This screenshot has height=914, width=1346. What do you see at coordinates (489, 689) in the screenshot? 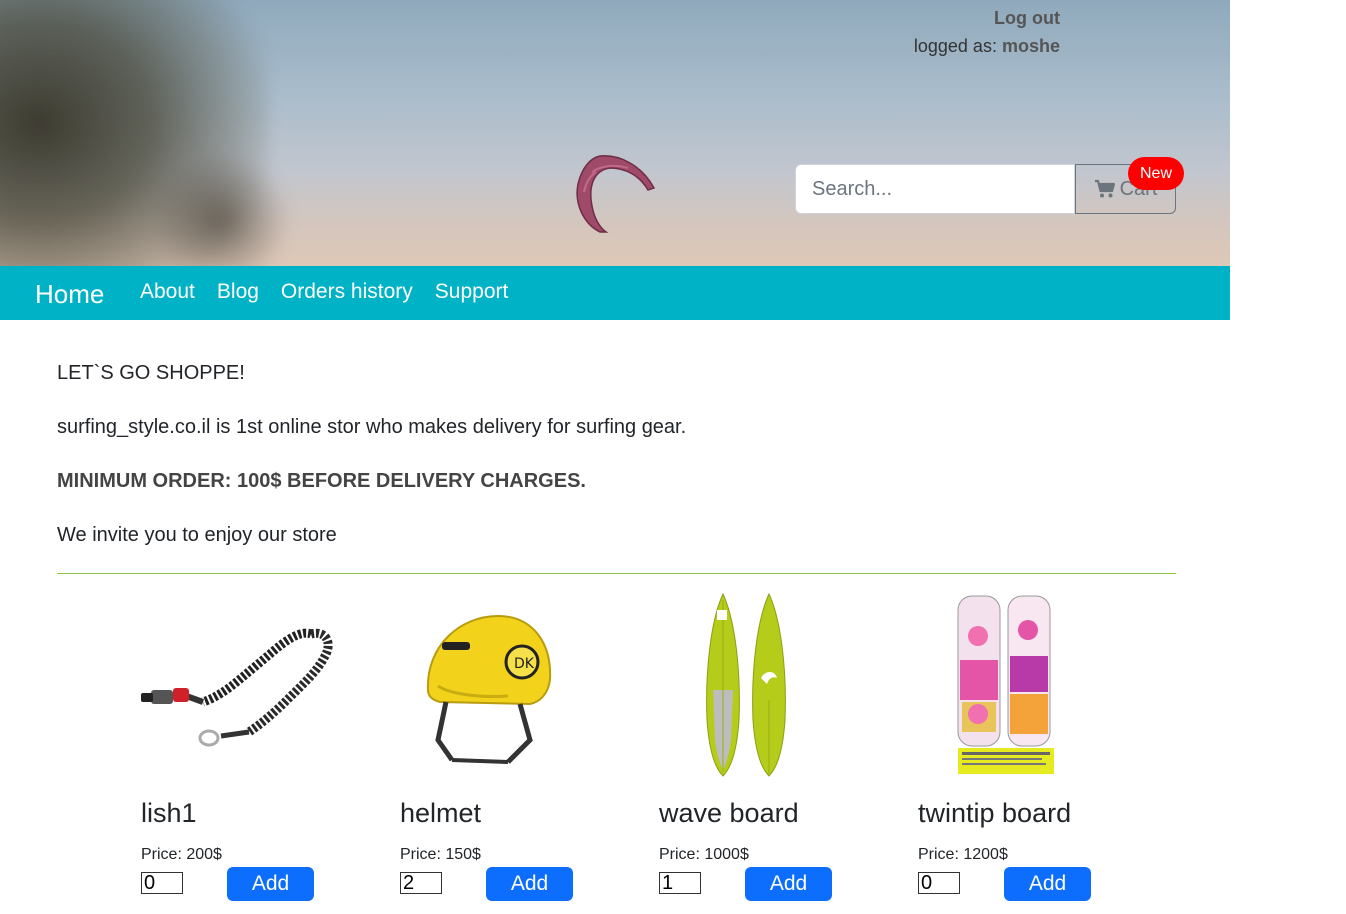
I see `helmet-image: DK` at bounding box center [489, 689].